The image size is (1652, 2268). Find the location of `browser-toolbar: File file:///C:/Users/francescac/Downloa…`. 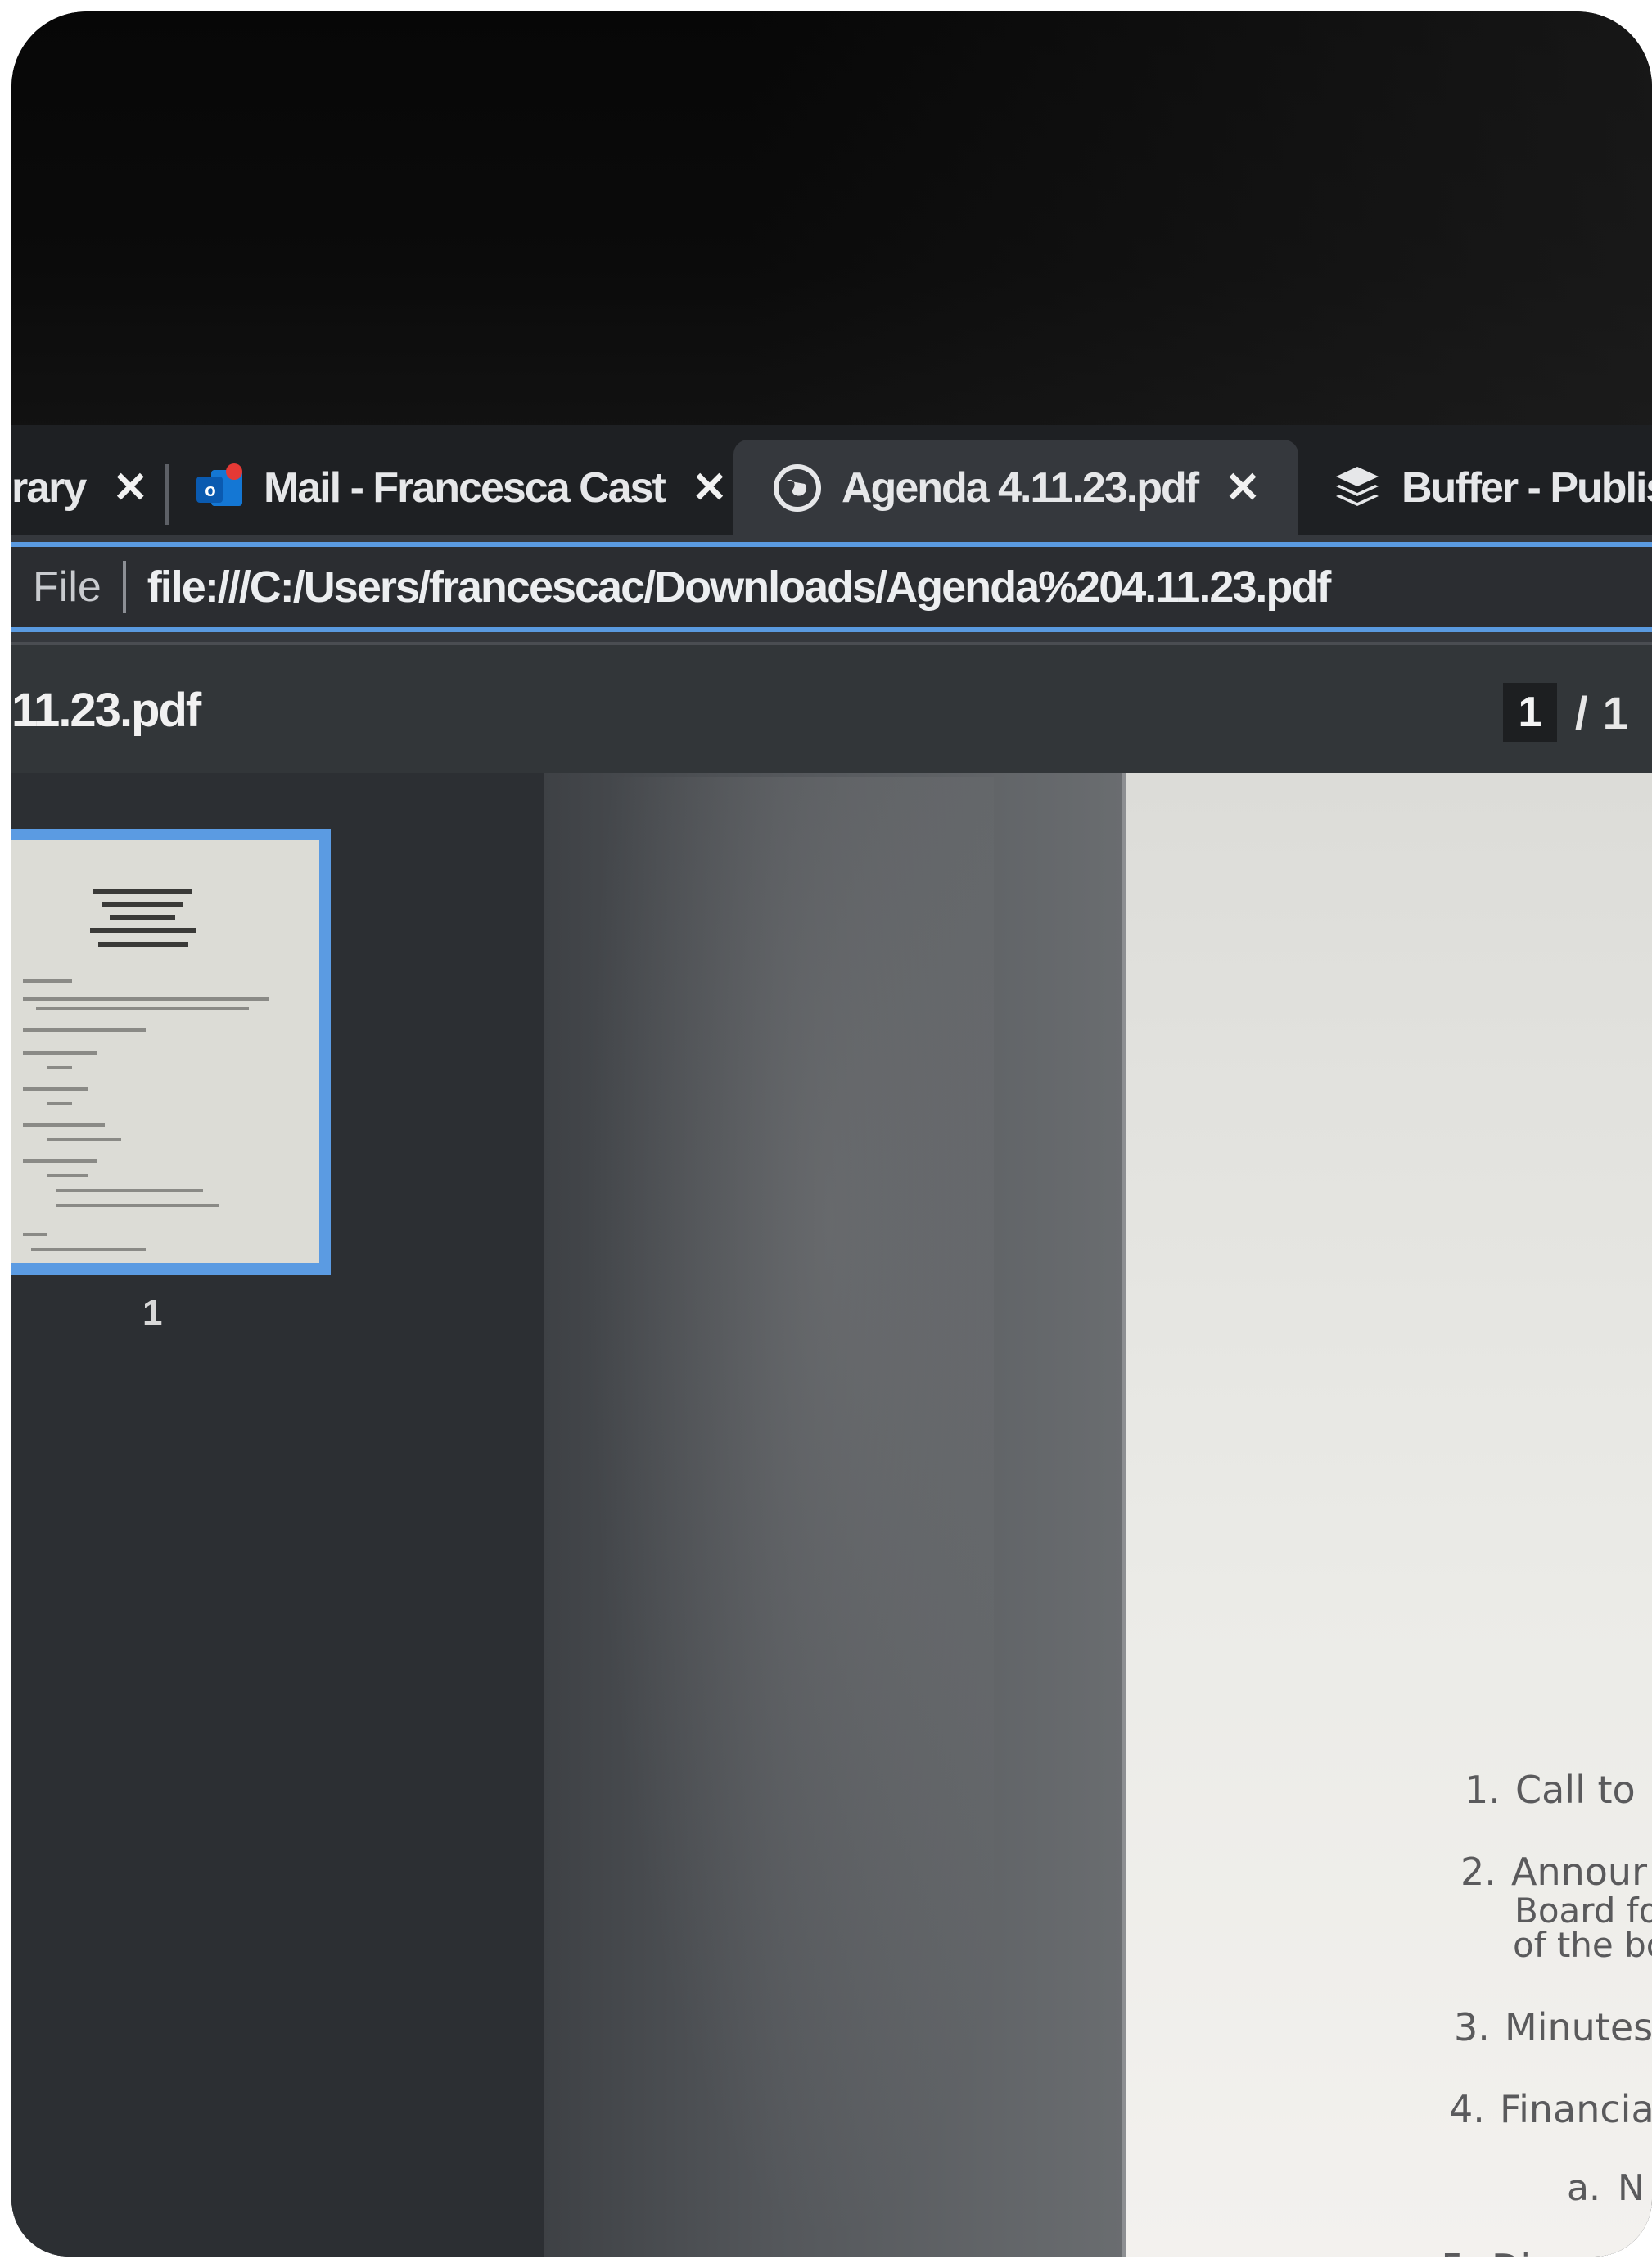

browser-toolbar: File file:///C:/Users/francescac/Downloa… is located at coordinates (831, 588).